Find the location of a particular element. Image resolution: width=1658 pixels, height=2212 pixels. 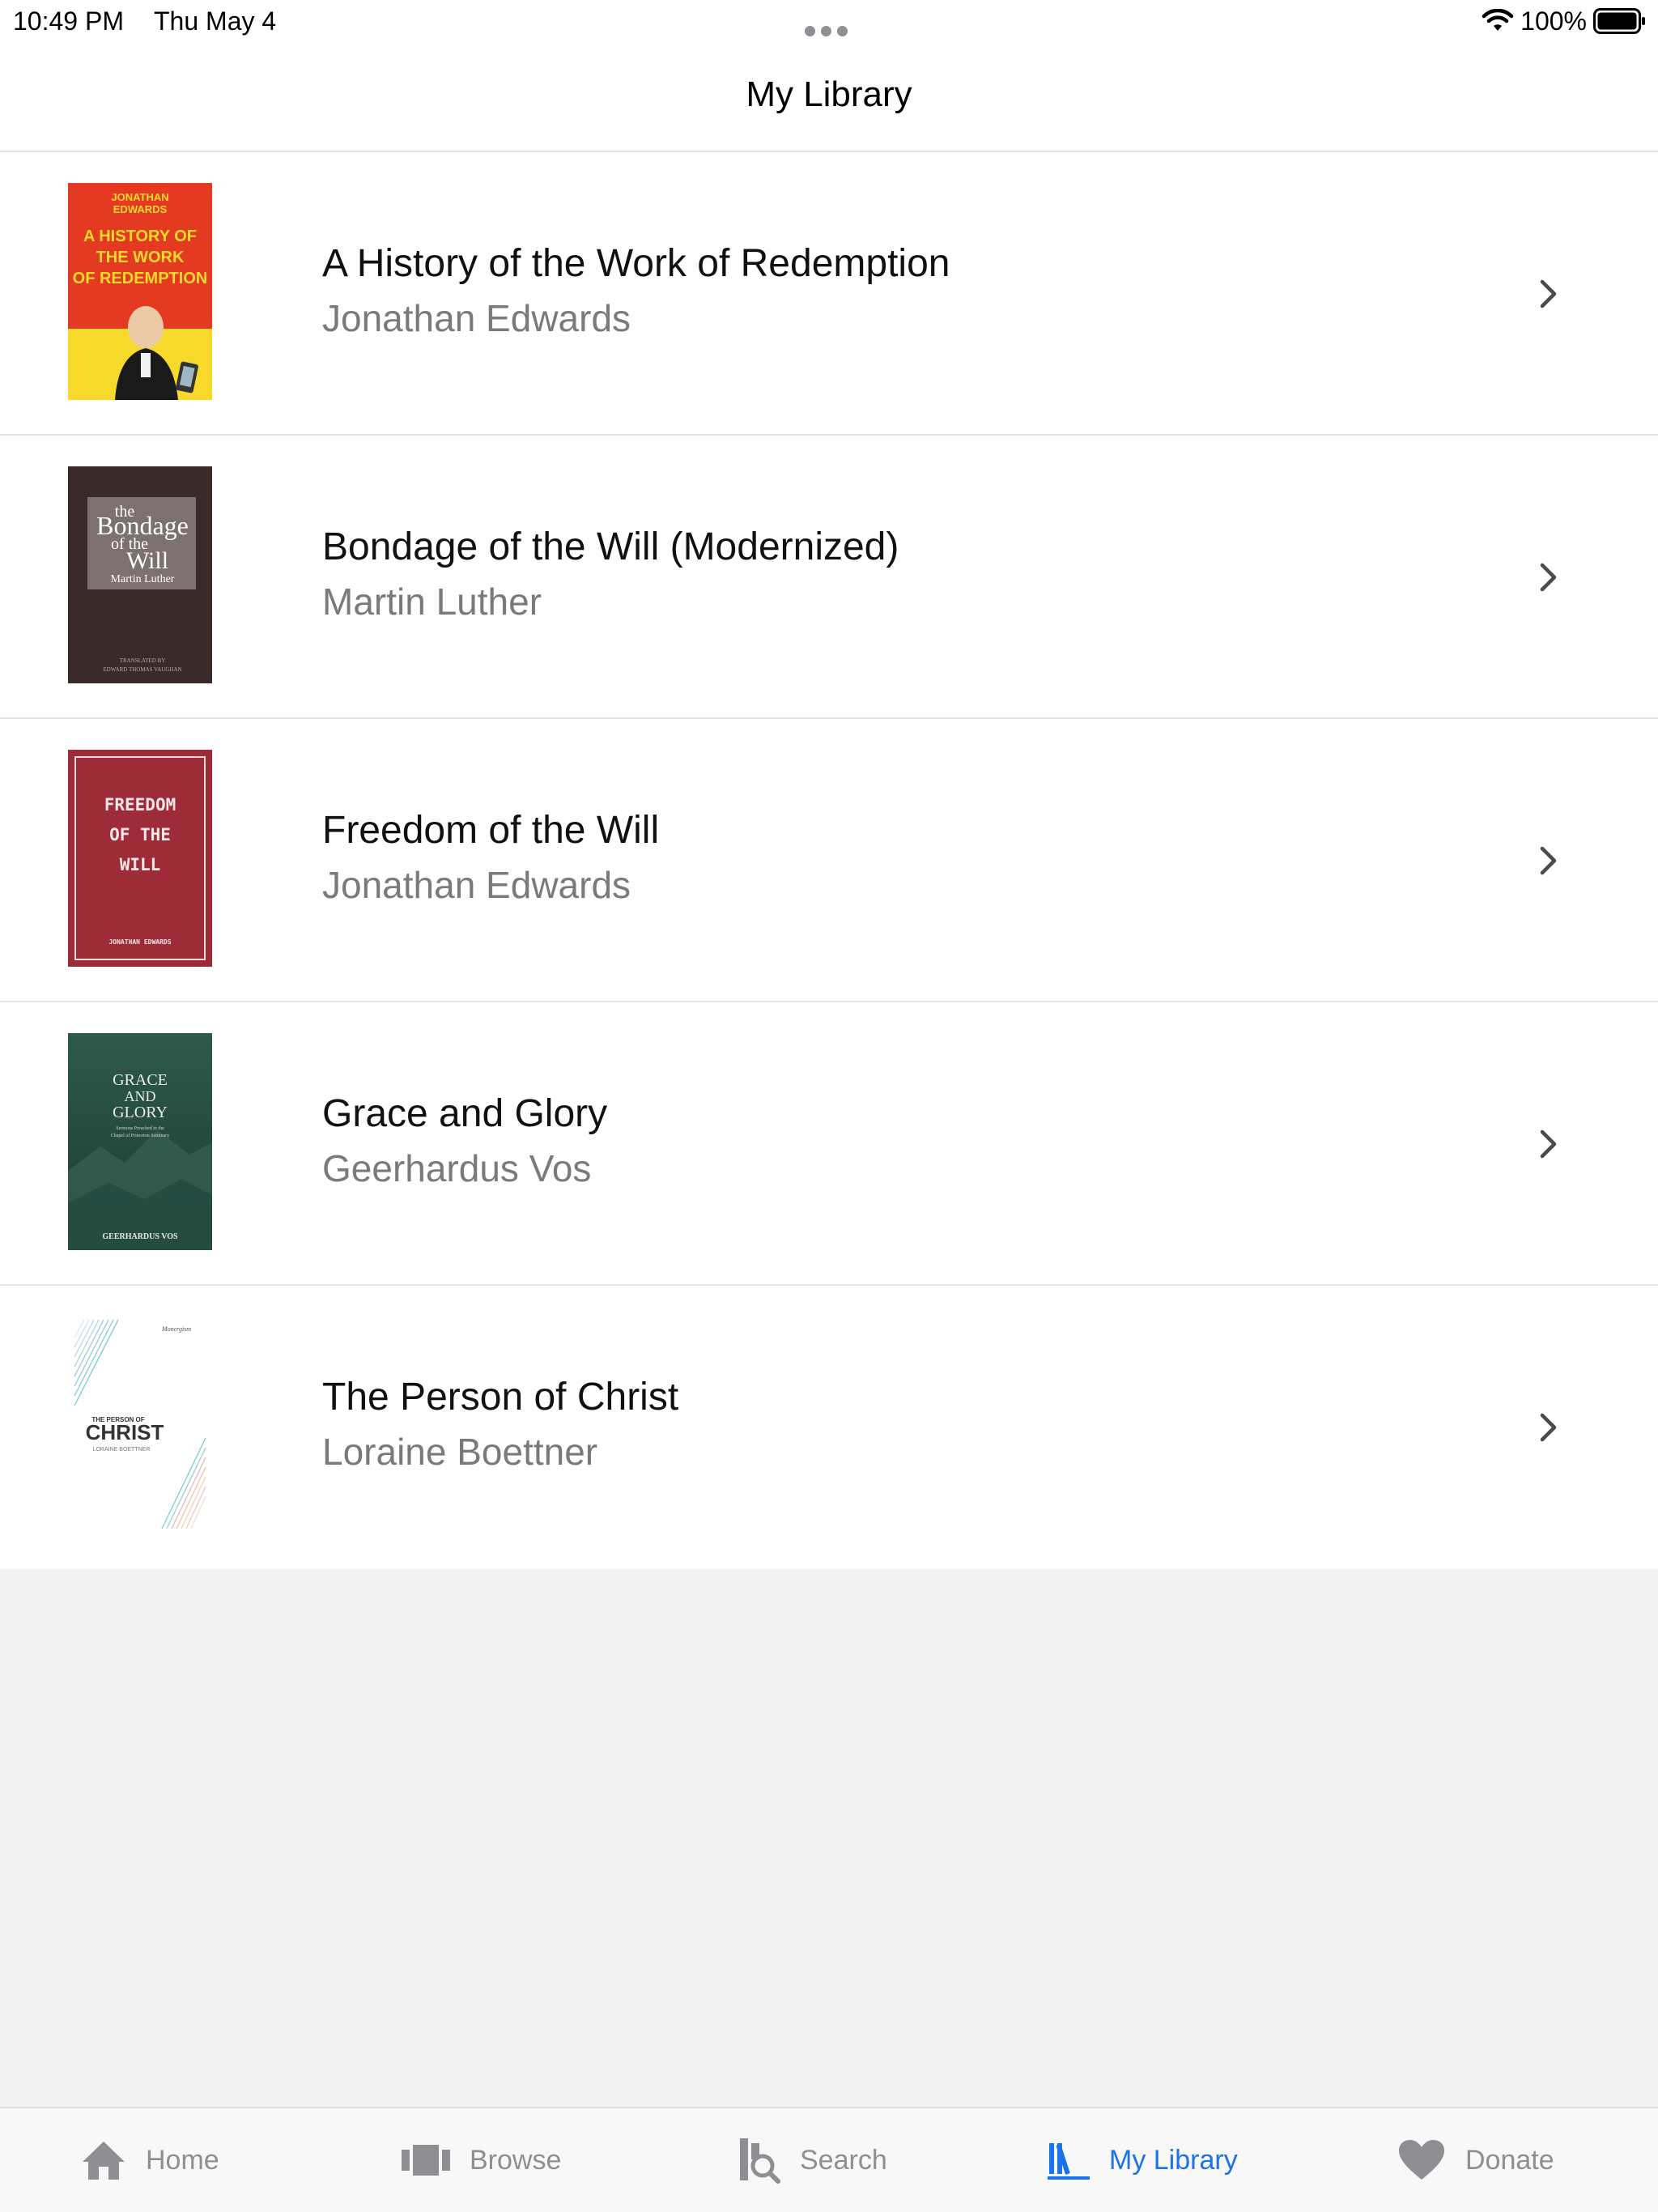

status-right: 100% is located at coordinates (1564, 21).